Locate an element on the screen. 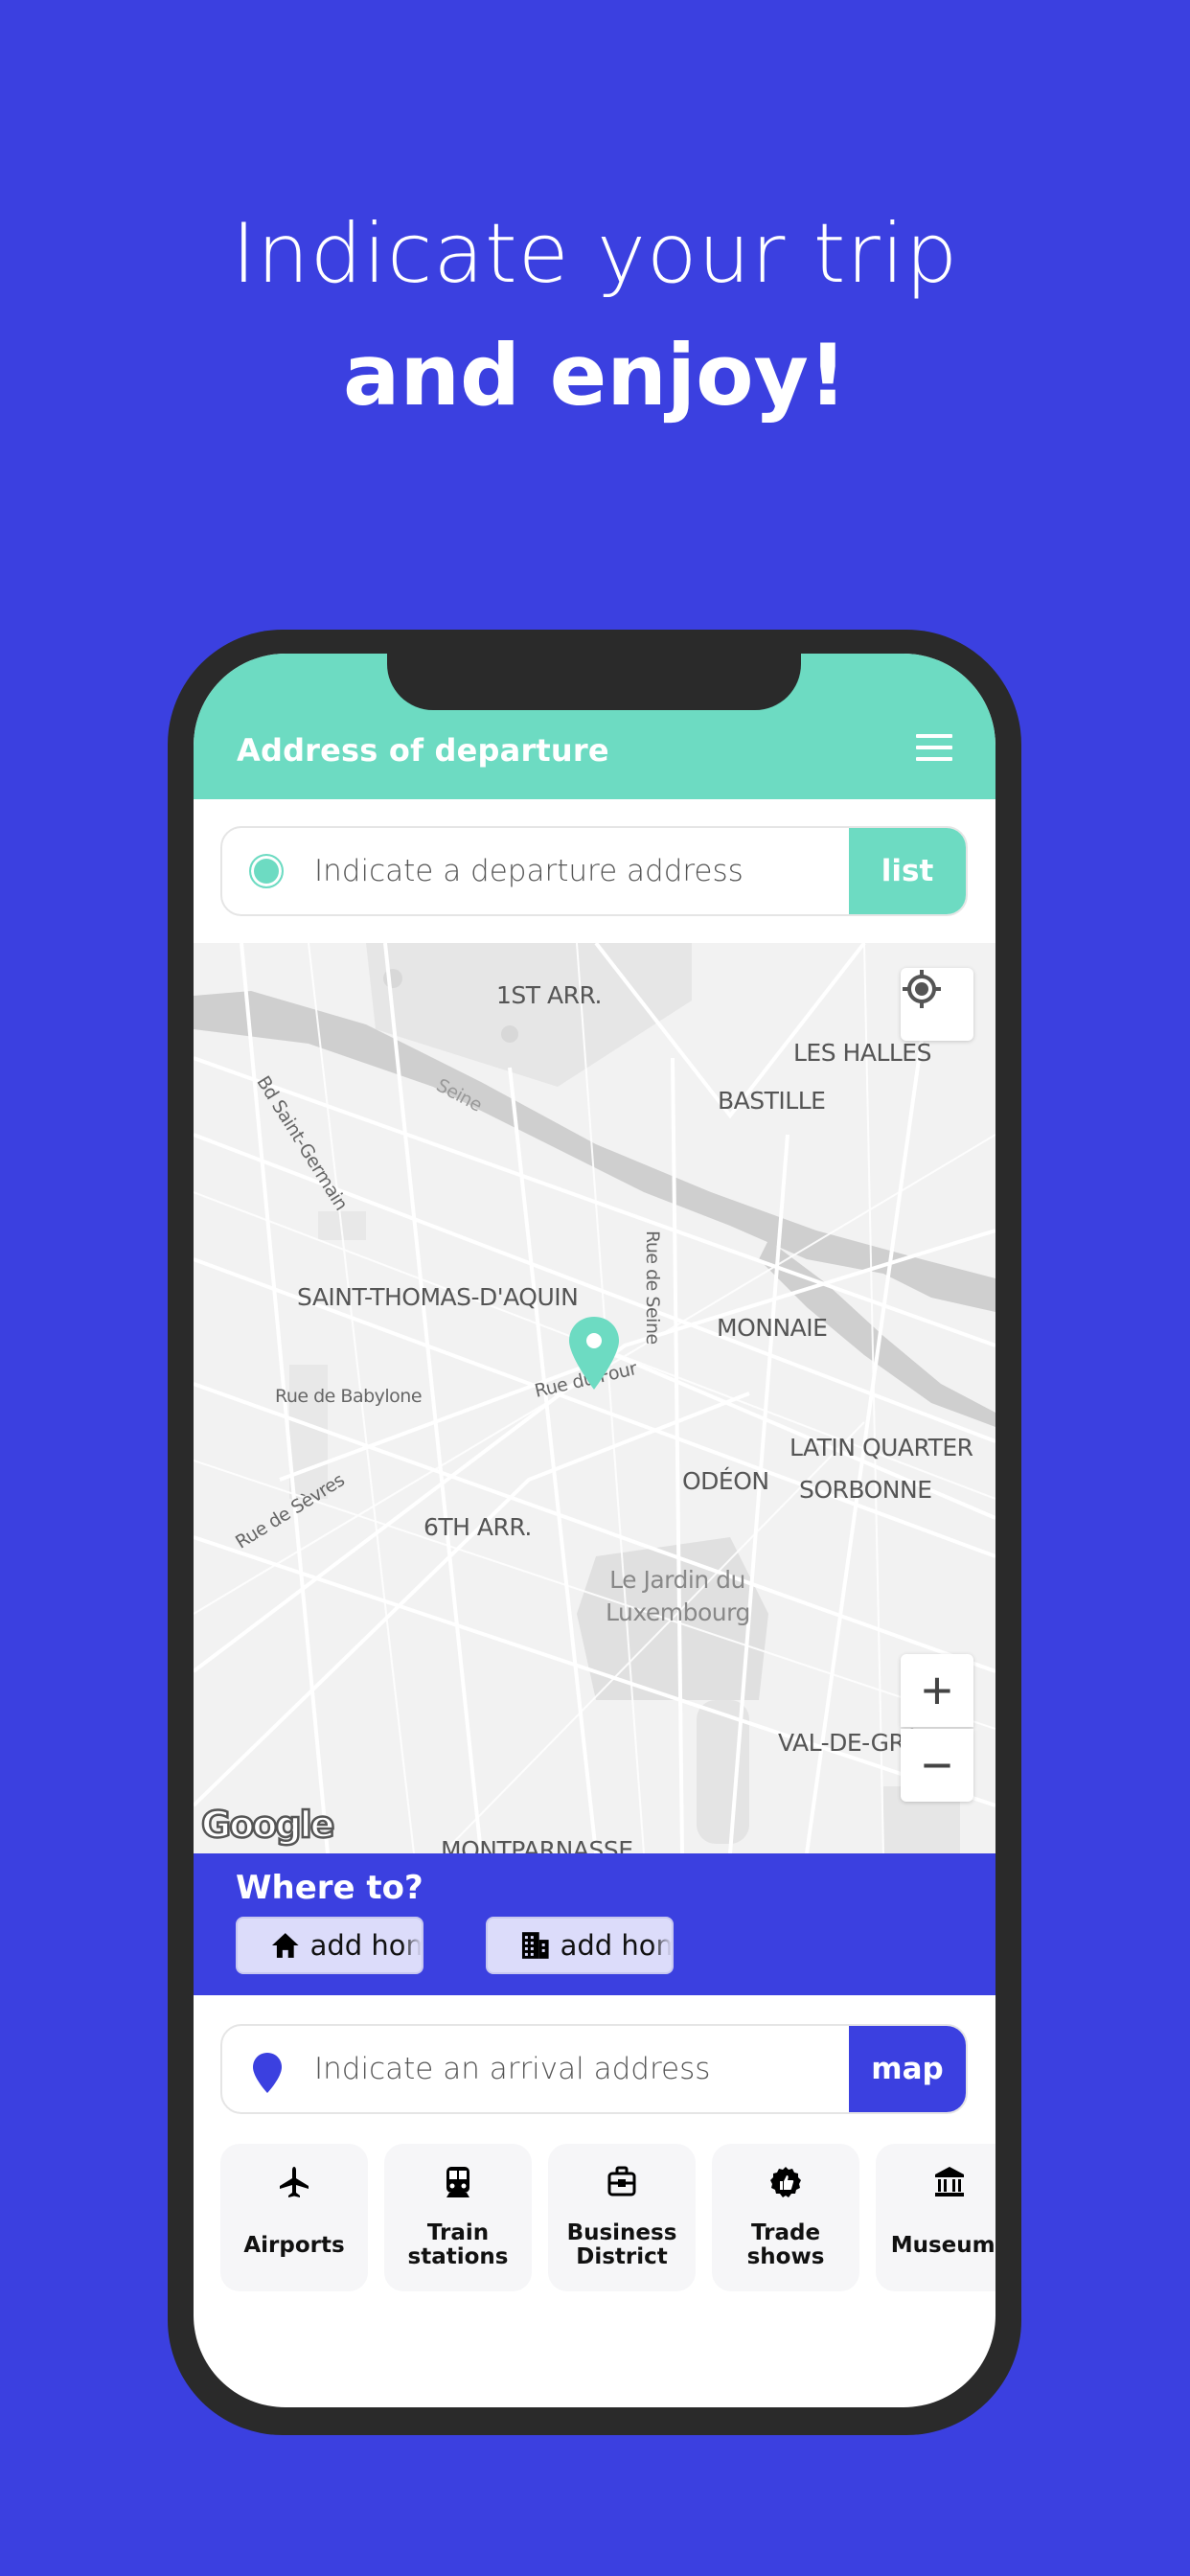  zoom-in-button: + is located at coordinates (937, 1690).